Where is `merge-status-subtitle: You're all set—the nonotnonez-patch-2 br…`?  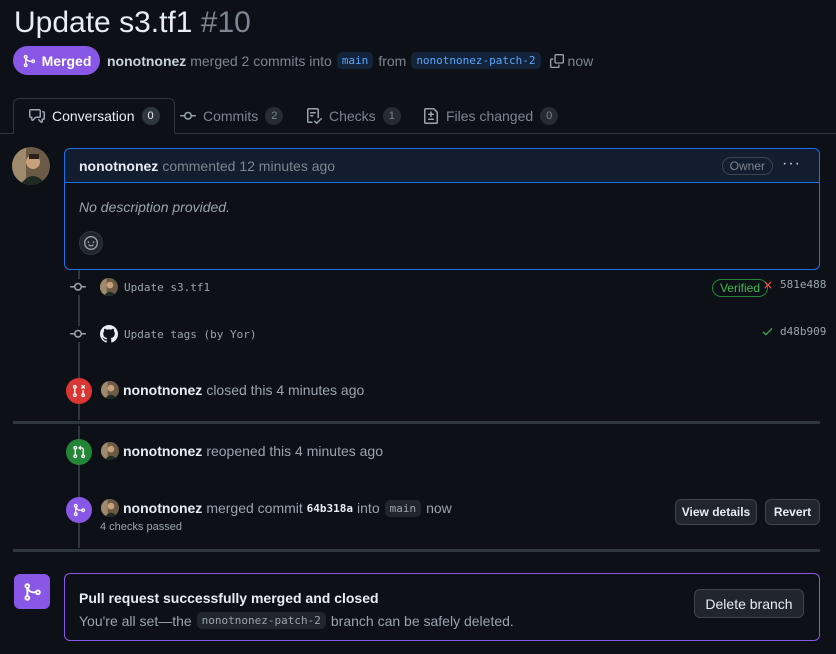 merge-status-subtitle: You're all set—the nonotnonez-patch-2 br… is located at coordinates (296, 620).